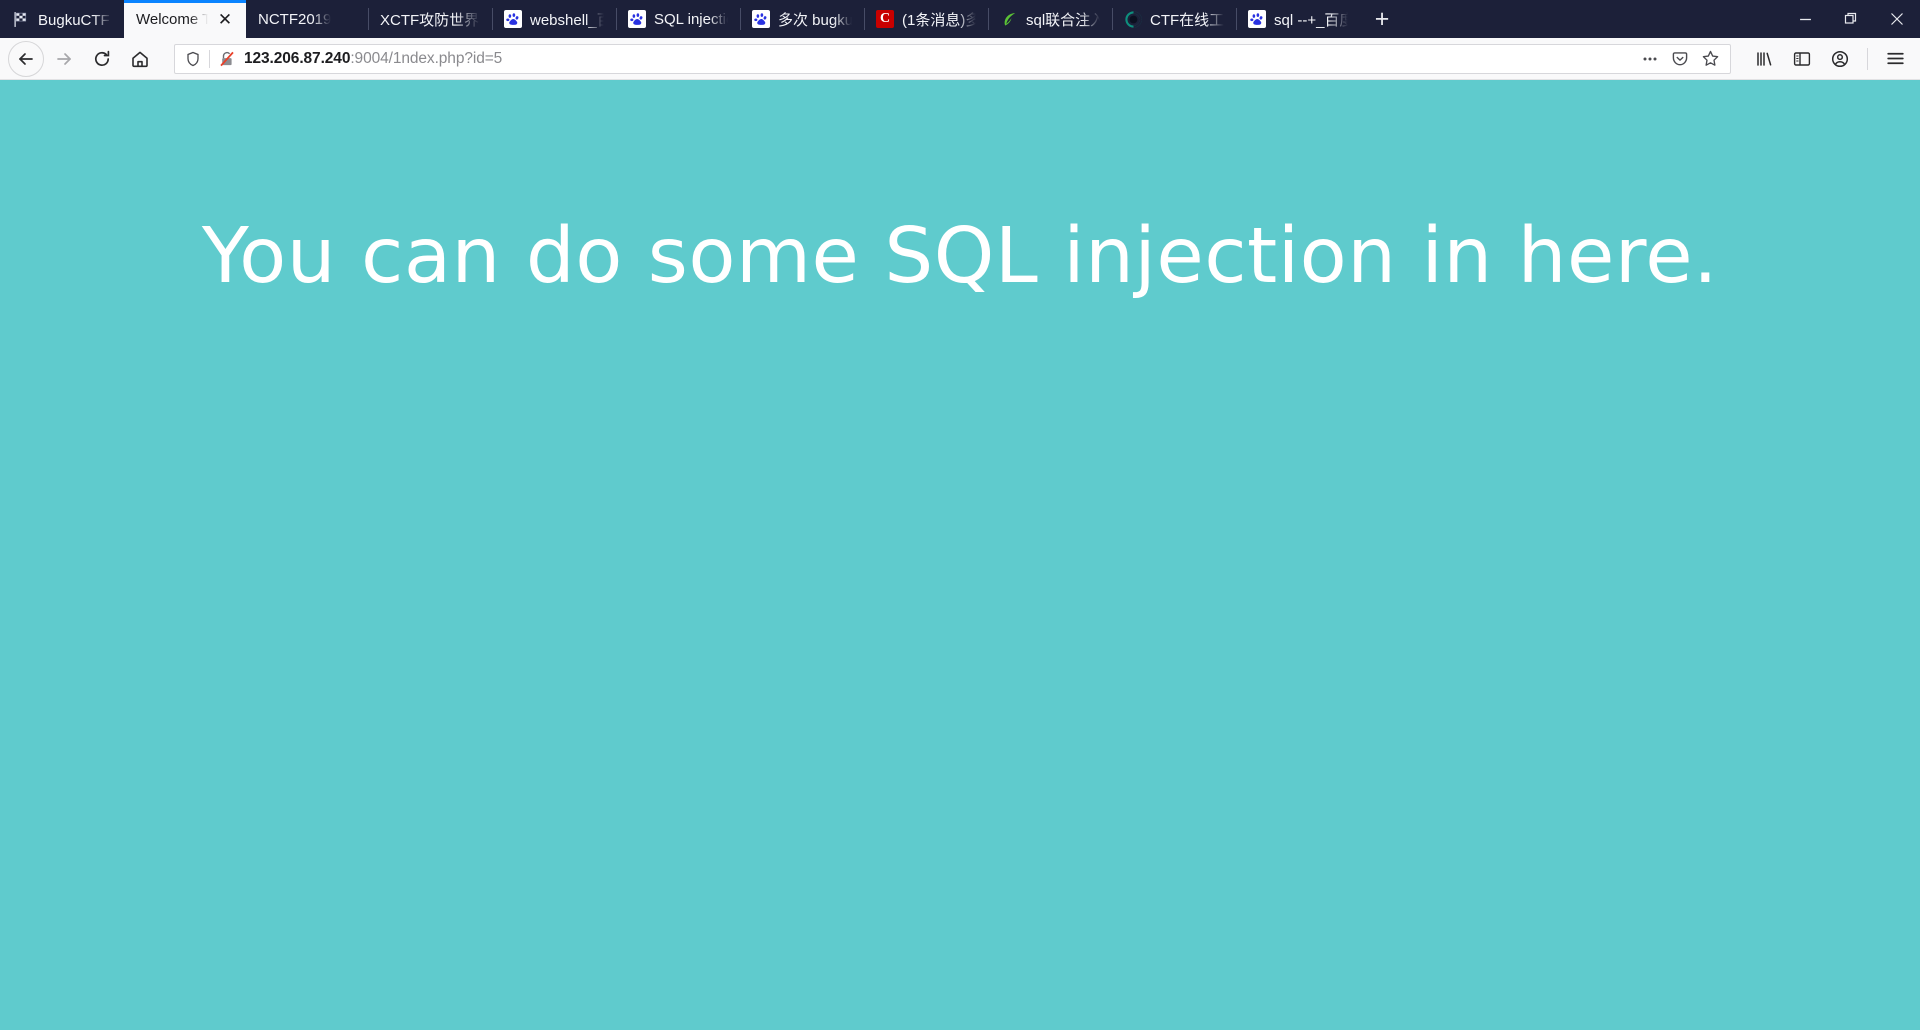  Describe the element at coordinates (75, 20) in the screenshot. I see `tab-label: BugkuCTF - 绝` at that location.